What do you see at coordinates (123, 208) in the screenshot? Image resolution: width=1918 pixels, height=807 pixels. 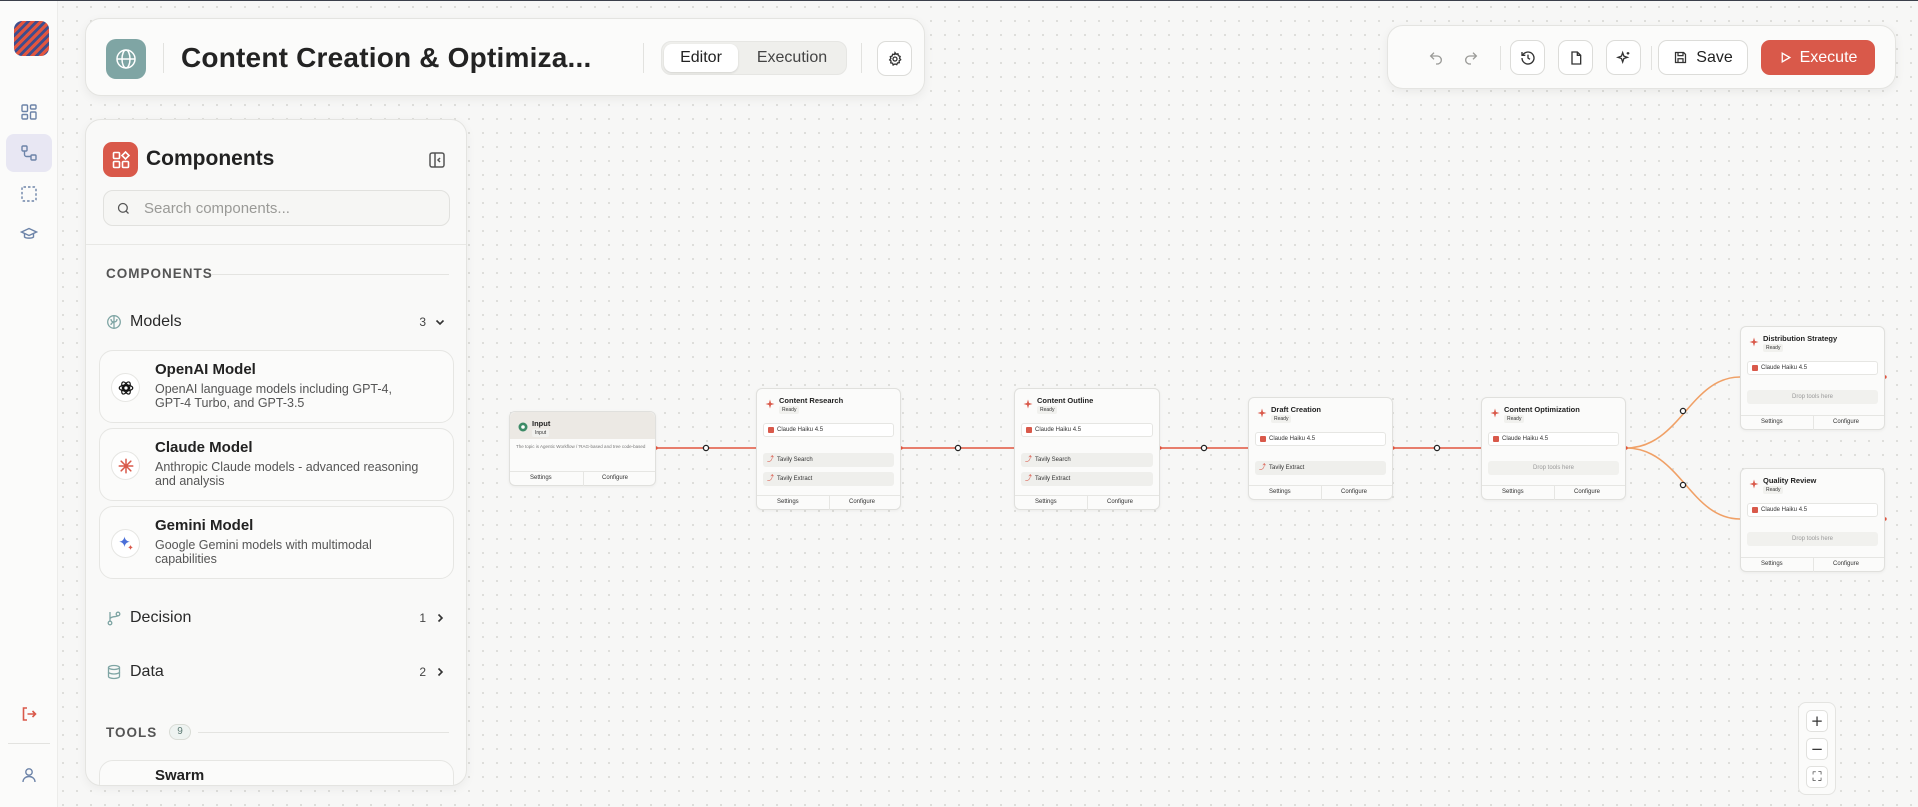 I see `search-icon` at bounding box center [123, 208].